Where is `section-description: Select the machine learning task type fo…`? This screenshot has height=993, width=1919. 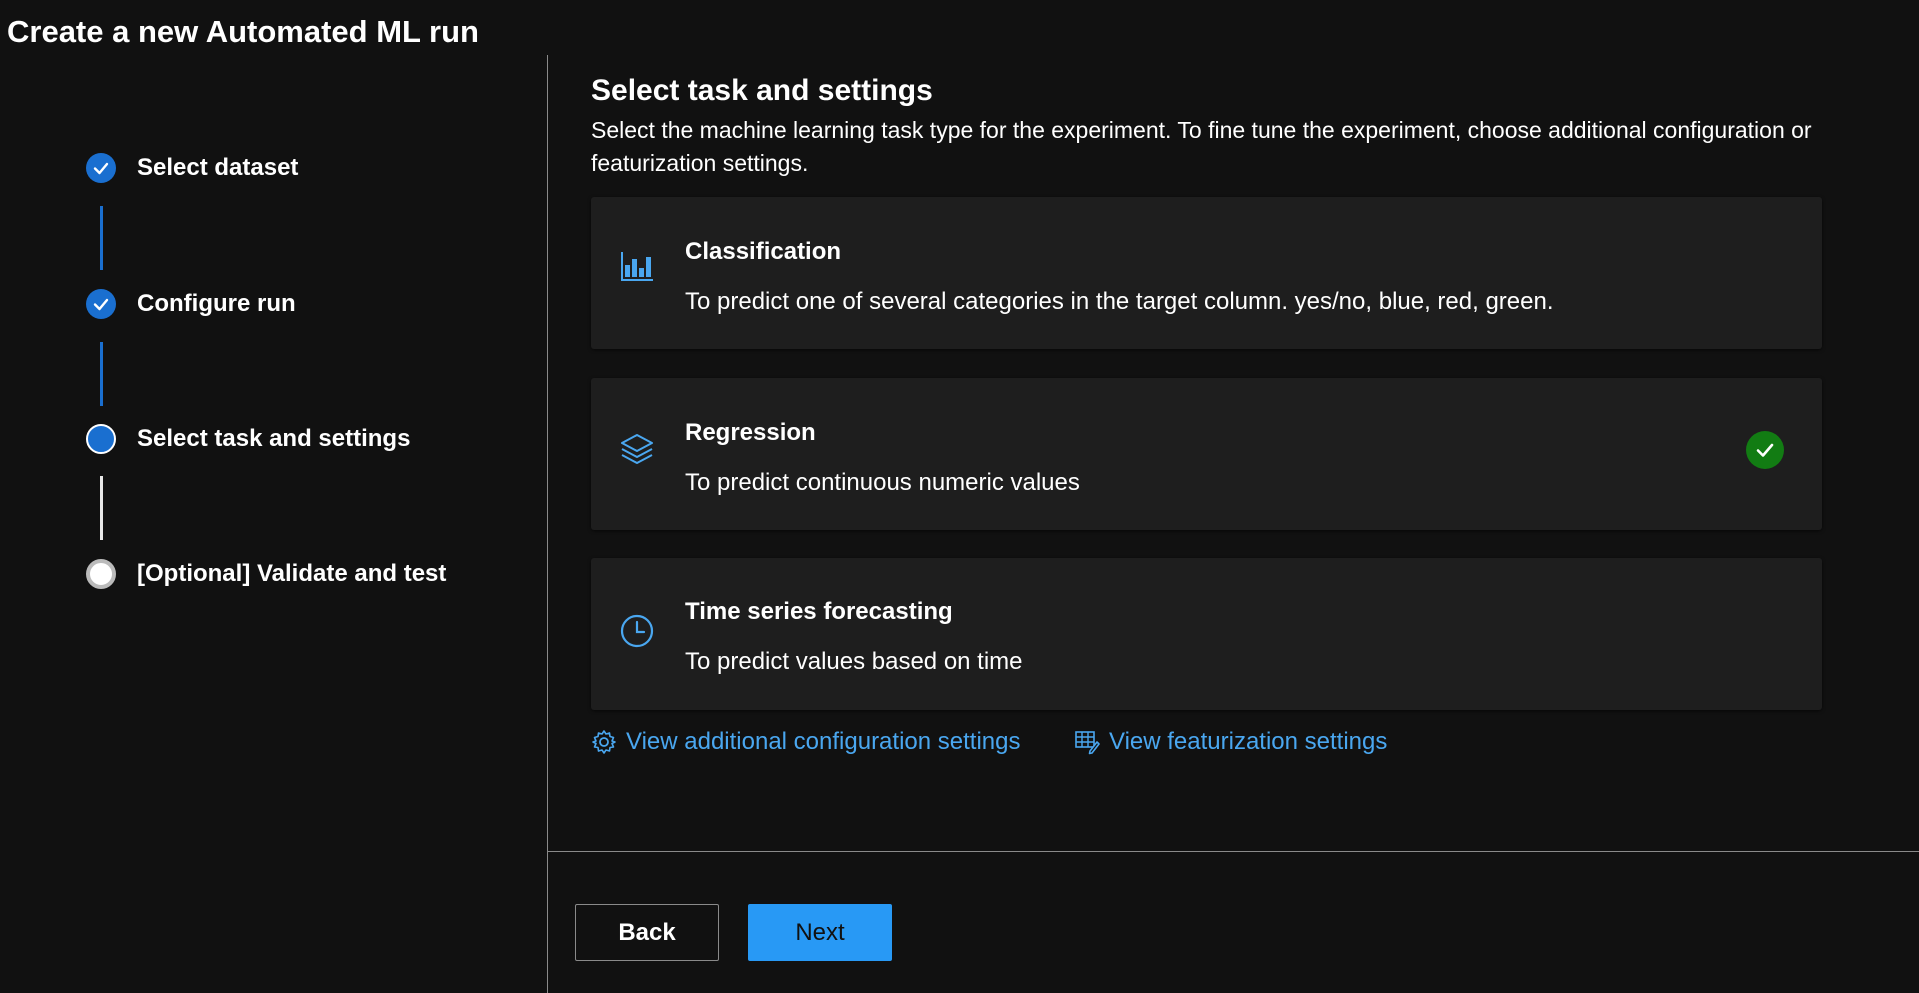 section-description: Select the machine learning task type fo… is located at coordinates (1201, 146).